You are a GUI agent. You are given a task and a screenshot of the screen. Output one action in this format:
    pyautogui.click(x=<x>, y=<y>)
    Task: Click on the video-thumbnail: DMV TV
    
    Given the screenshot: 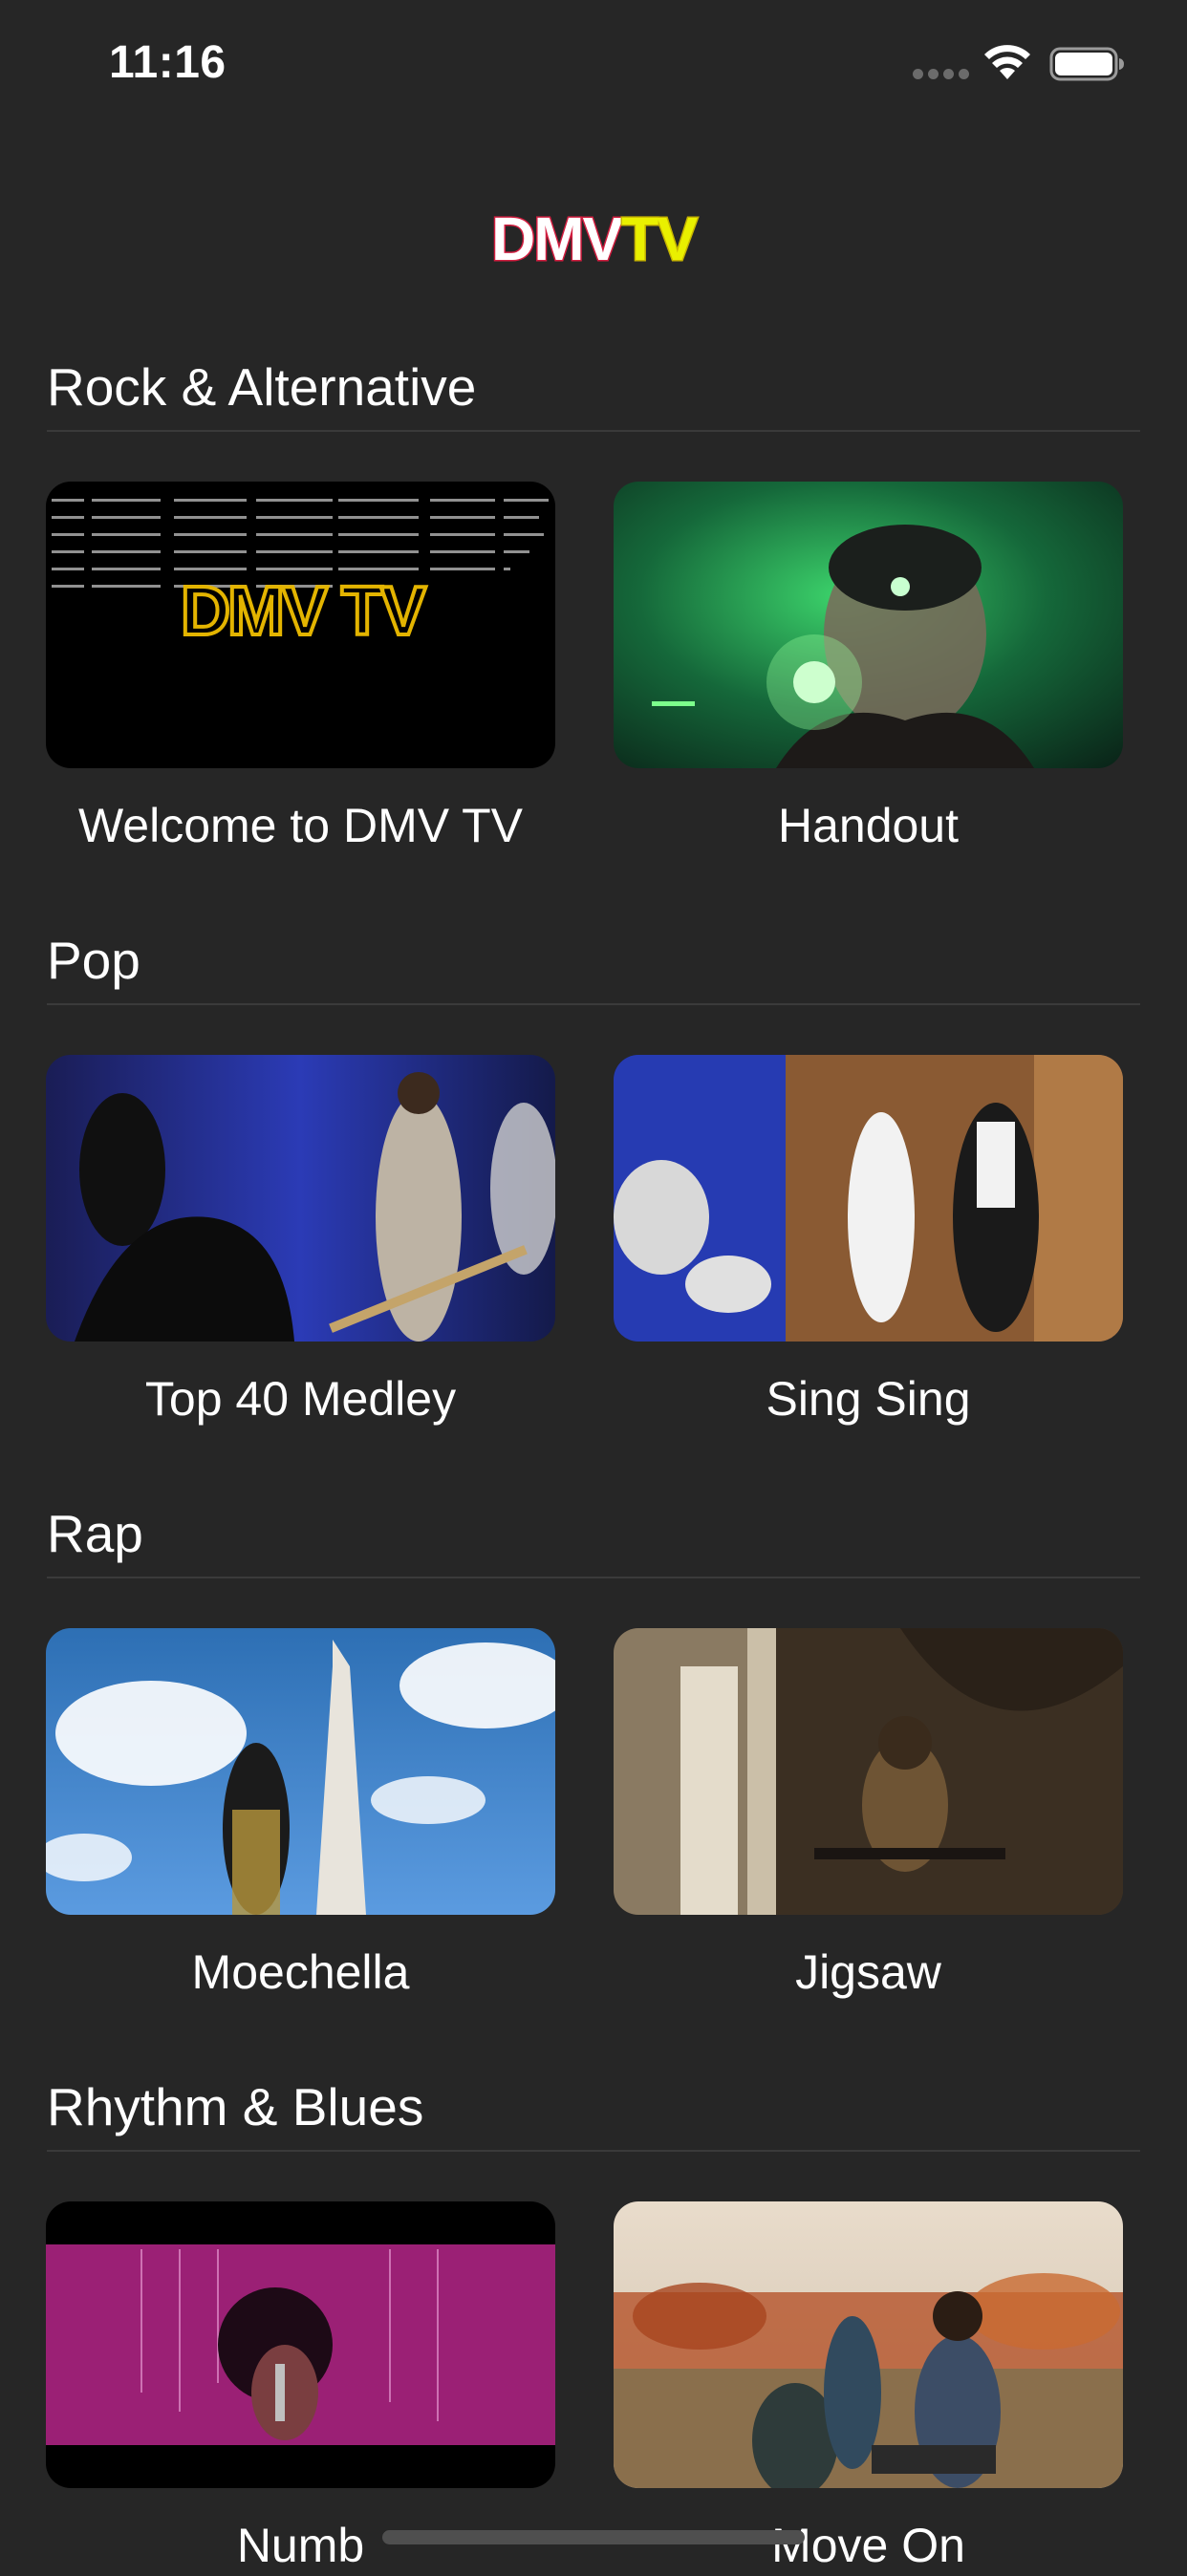 What is the action you would take?
    pyautogui.click(x=300, y=625)
    